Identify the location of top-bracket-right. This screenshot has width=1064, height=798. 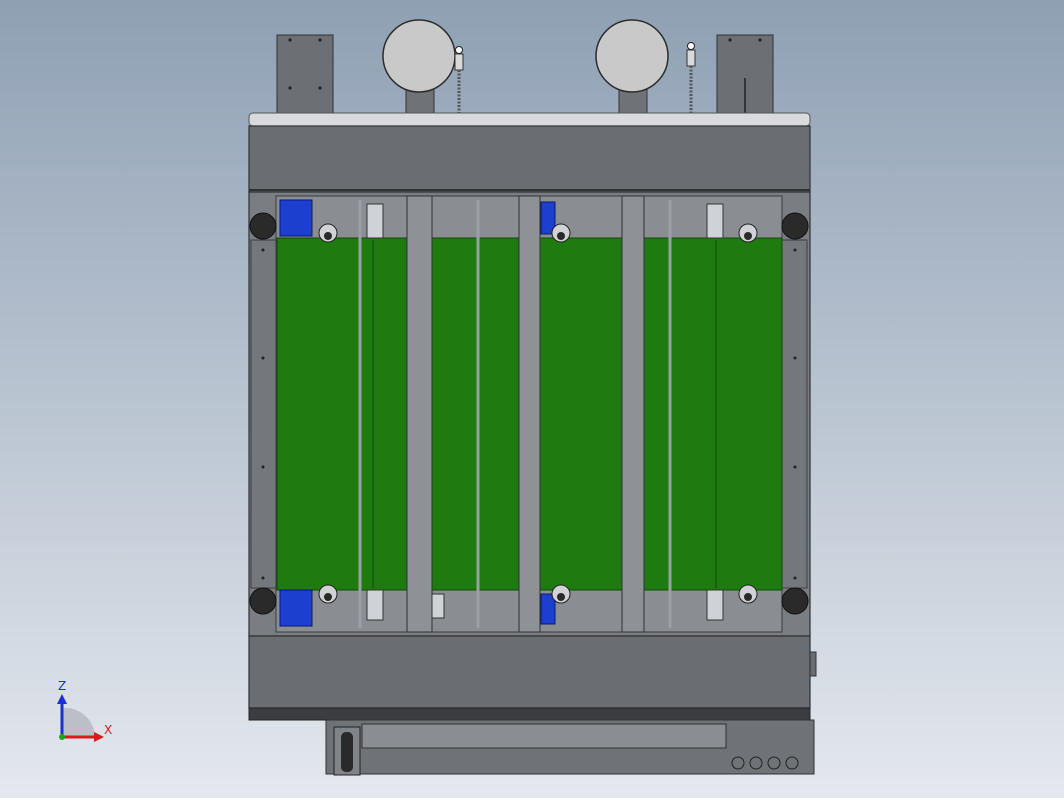
(745, 75).